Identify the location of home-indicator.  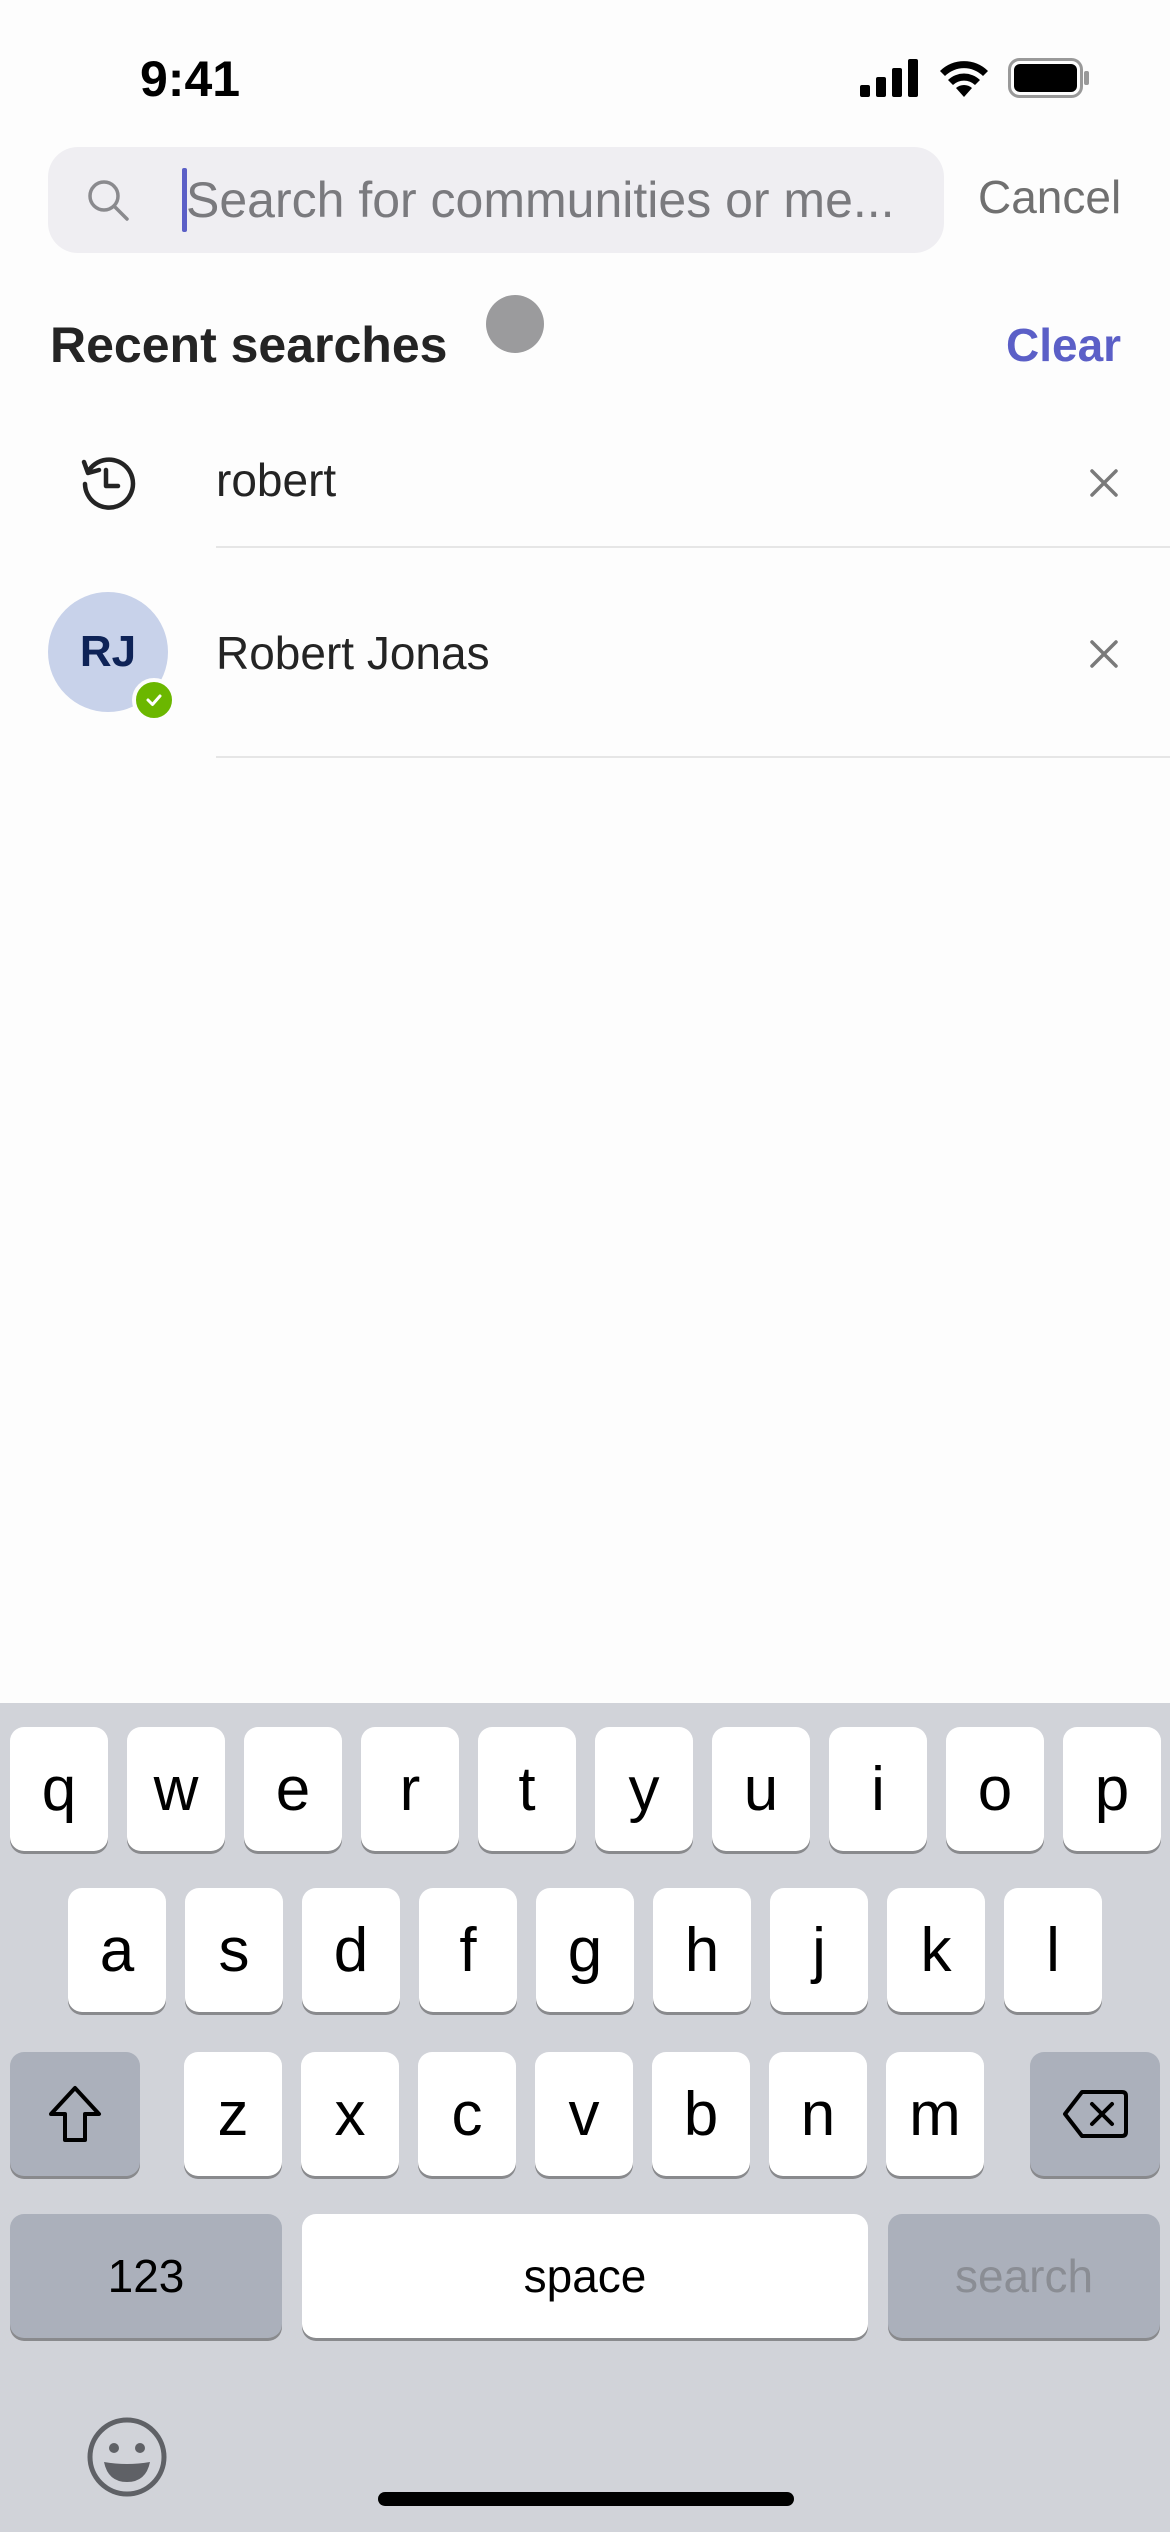
(586, 2499).